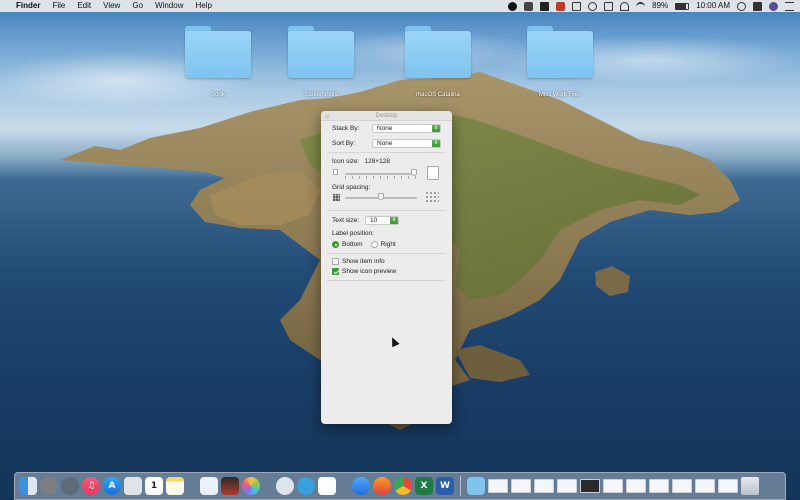 This screenshot has width=800, height=500. What do you see at coordinates (28, 486) in the screenshot?
I see `finder-icon` at bounding box center [28, 486].